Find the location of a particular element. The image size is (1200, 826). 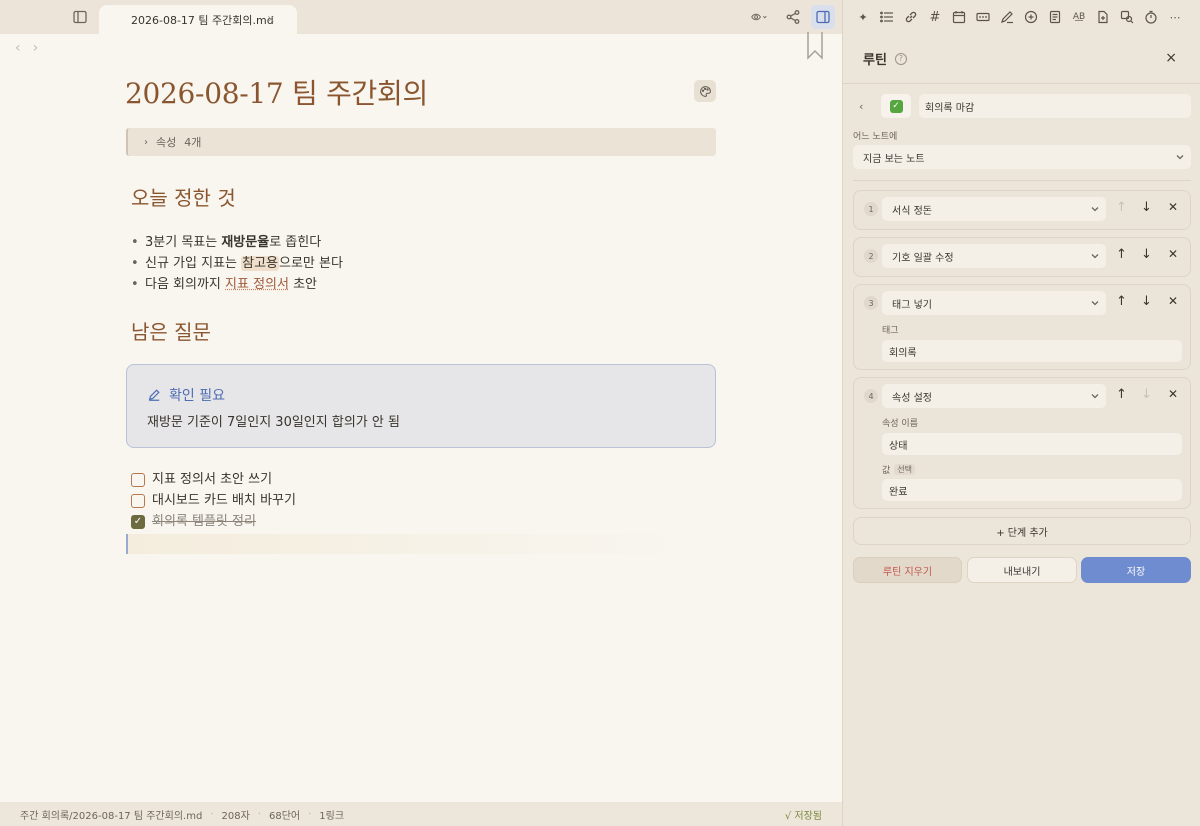

list-item: 신규 가입 지표는 참고용으로만 본다 is located at coordinates (237, 263).